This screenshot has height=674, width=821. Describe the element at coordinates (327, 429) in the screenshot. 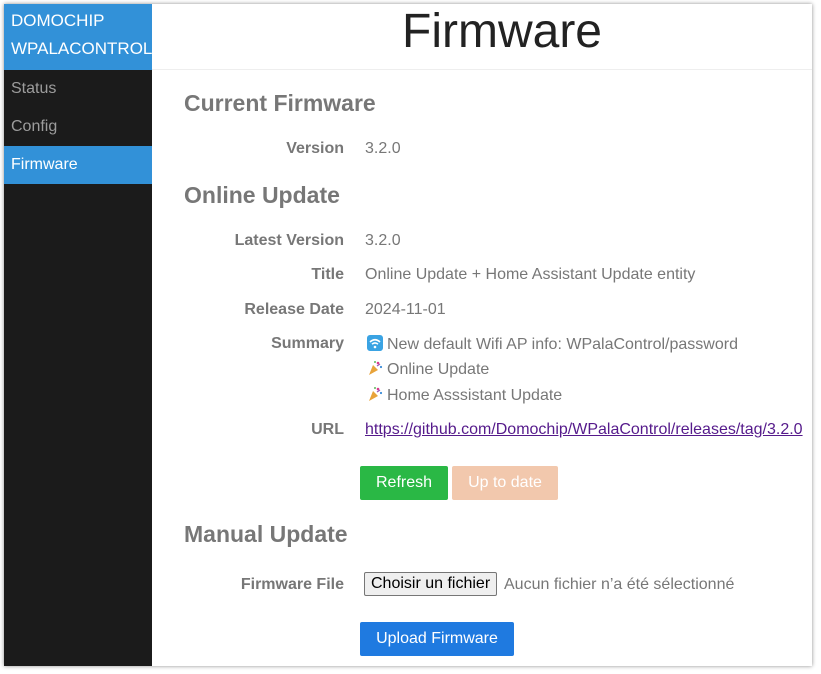

I see `url-label: URL` at that location.